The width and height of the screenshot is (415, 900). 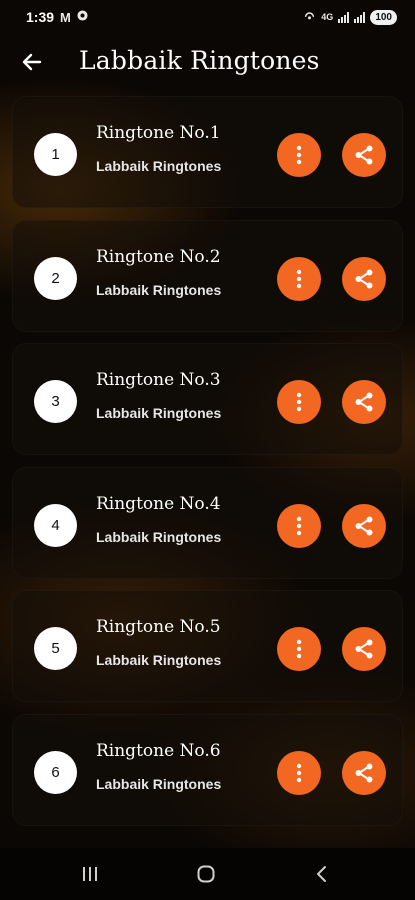 What do you see at coordinates (158, 380) in the screenshot?
I see `ringtone-title: Ringtone No.3` at bounding box center [158, 380].